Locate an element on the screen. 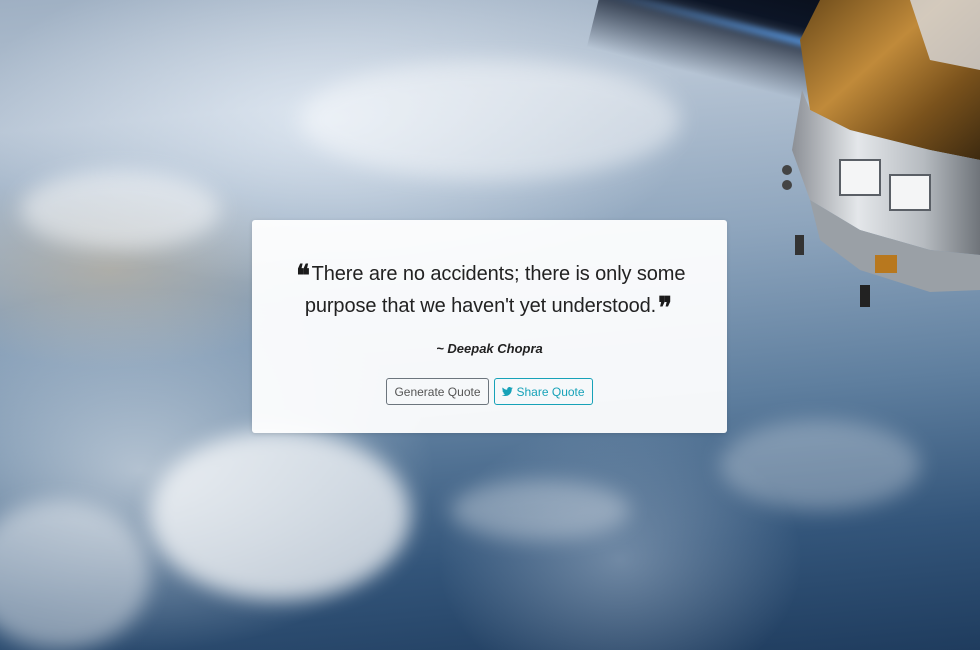 This screenshot has width=980, height=650. generate-quote-label: Generate Quote is located at coordinates (437, 391).